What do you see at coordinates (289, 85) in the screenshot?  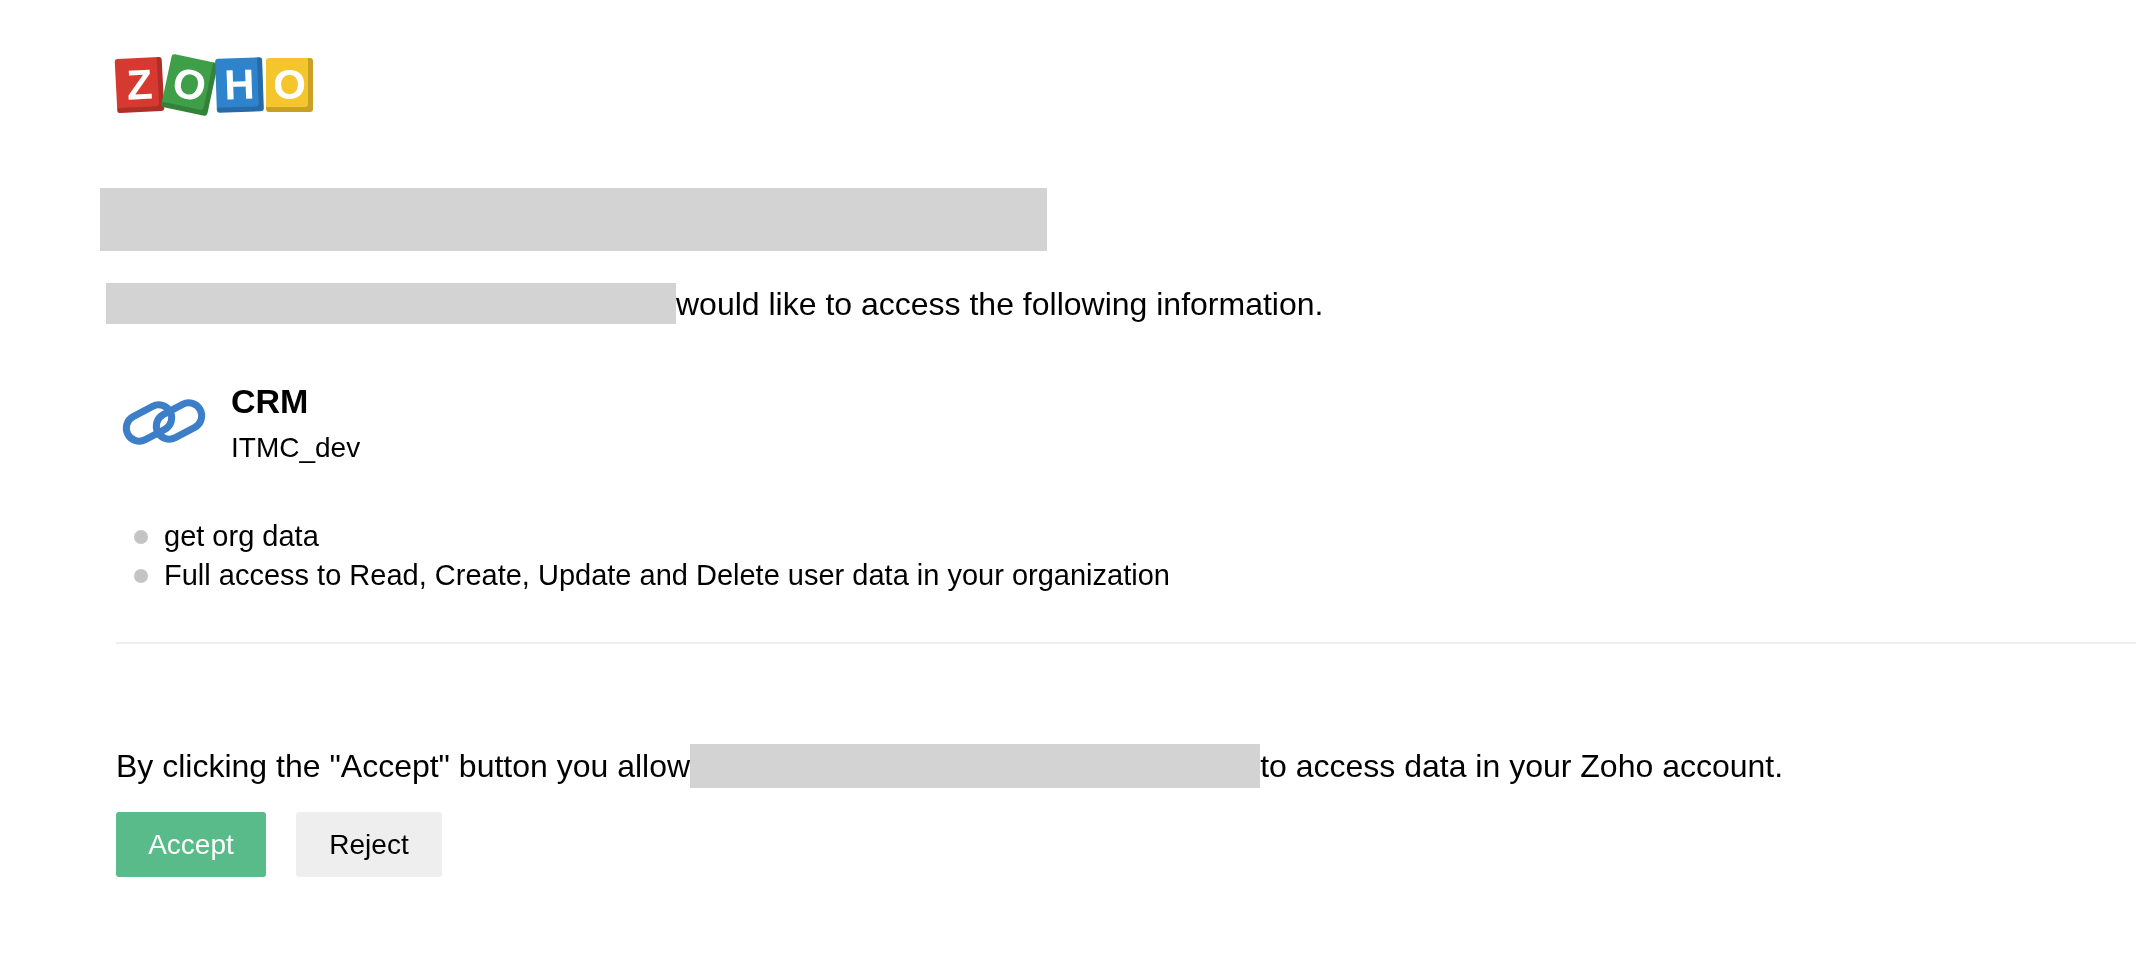 I see `logo-letter-tile: O` at bounding box center [289, 85].